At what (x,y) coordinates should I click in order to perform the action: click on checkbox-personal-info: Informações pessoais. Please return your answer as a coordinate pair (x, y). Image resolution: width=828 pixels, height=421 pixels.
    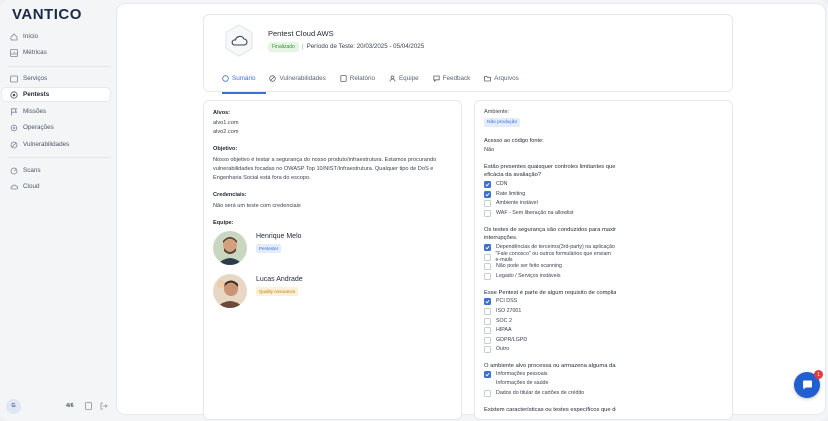
    Looking at the image, I should click on (516, 374).